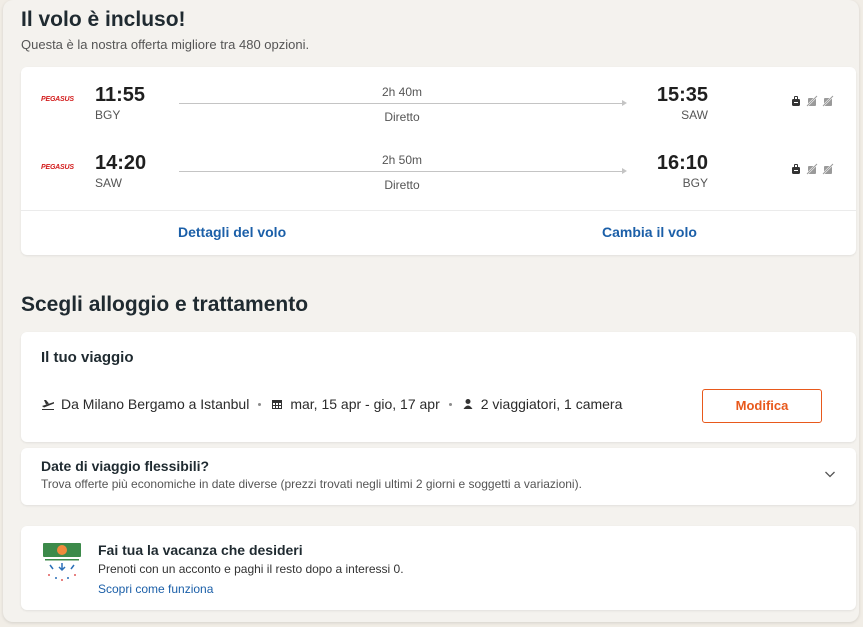 This screenshot has width=863, height=627. I want to click on how-it-works-link: Scopri come funziona, so click(155, 589).